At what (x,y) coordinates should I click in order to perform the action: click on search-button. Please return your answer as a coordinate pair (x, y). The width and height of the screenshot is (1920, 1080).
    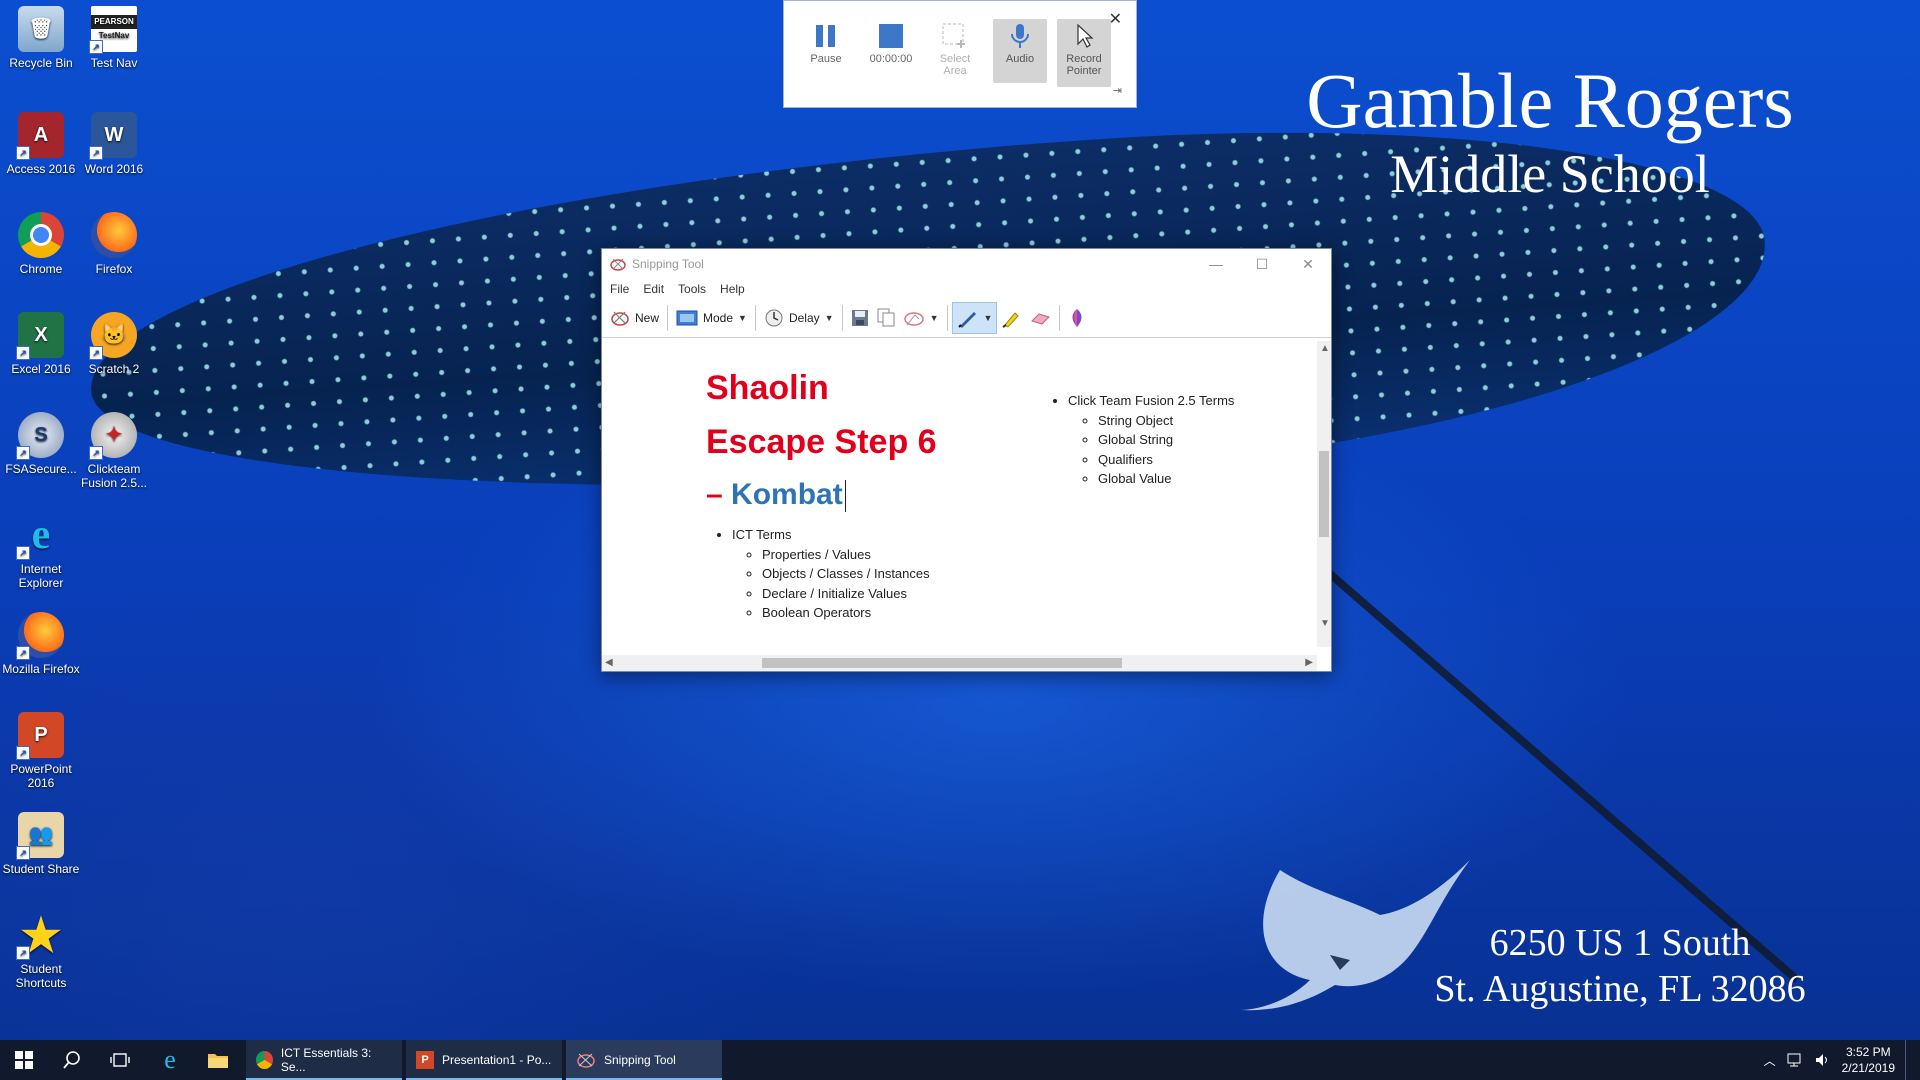
    Looking at the image, I should click on (72, 1060).